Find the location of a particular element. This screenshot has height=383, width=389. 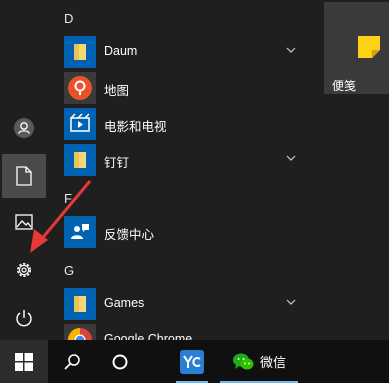

cortana-button is located at coordinates (120, 361).